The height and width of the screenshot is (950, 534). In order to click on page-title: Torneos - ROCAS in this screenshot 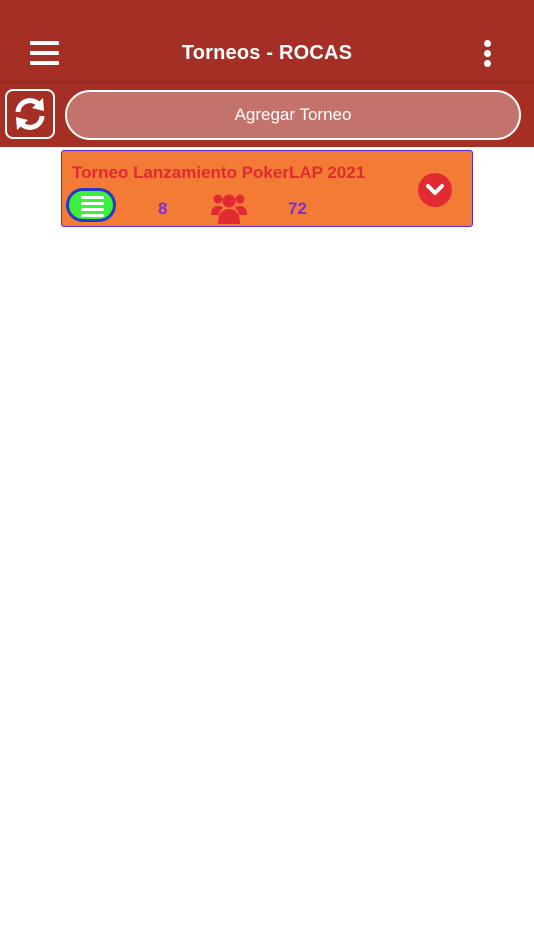, I will do `click(267, 53)`.